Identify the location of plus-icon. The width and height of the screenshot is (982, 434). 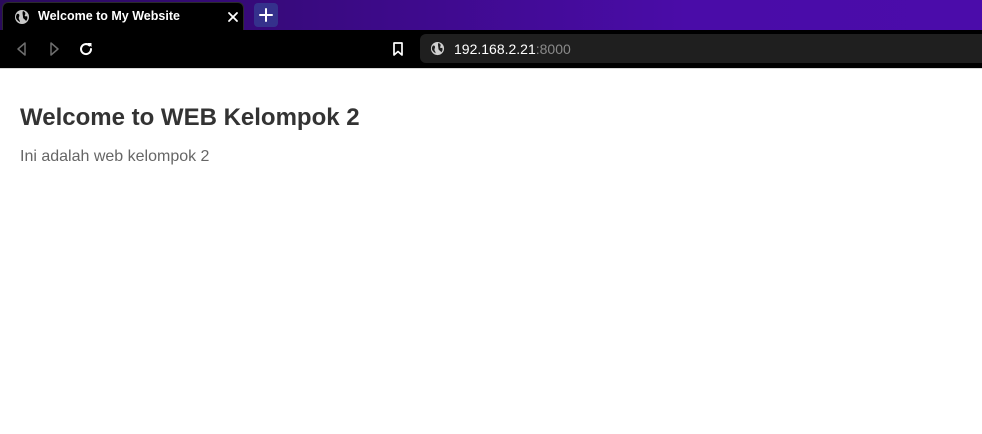
(266, 15).